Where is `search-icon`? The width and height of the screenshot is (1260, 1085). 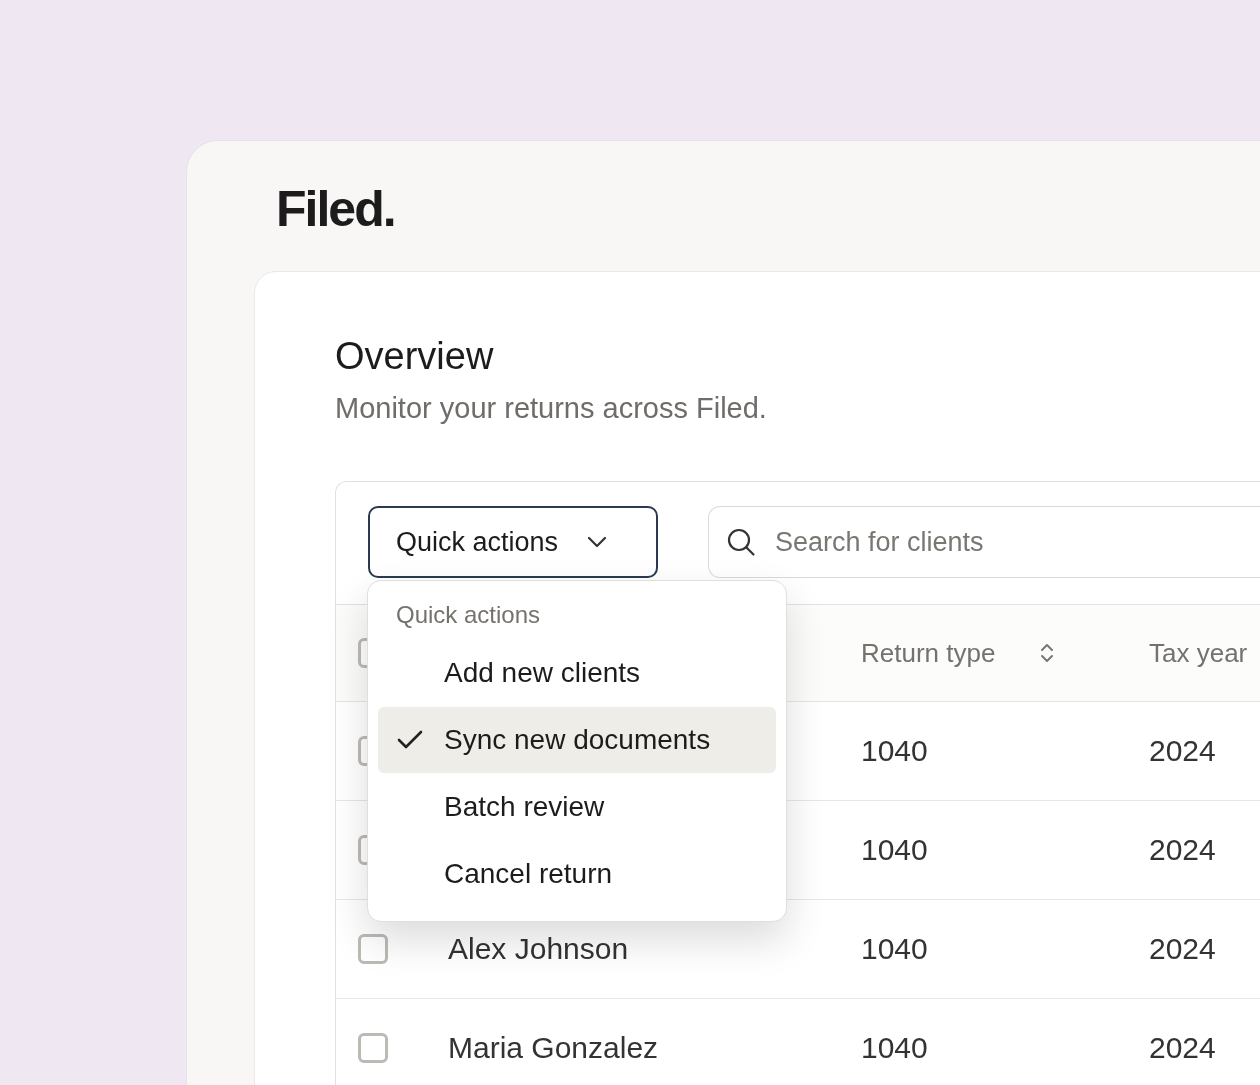 search-icon is located at coordinates (741, 542).